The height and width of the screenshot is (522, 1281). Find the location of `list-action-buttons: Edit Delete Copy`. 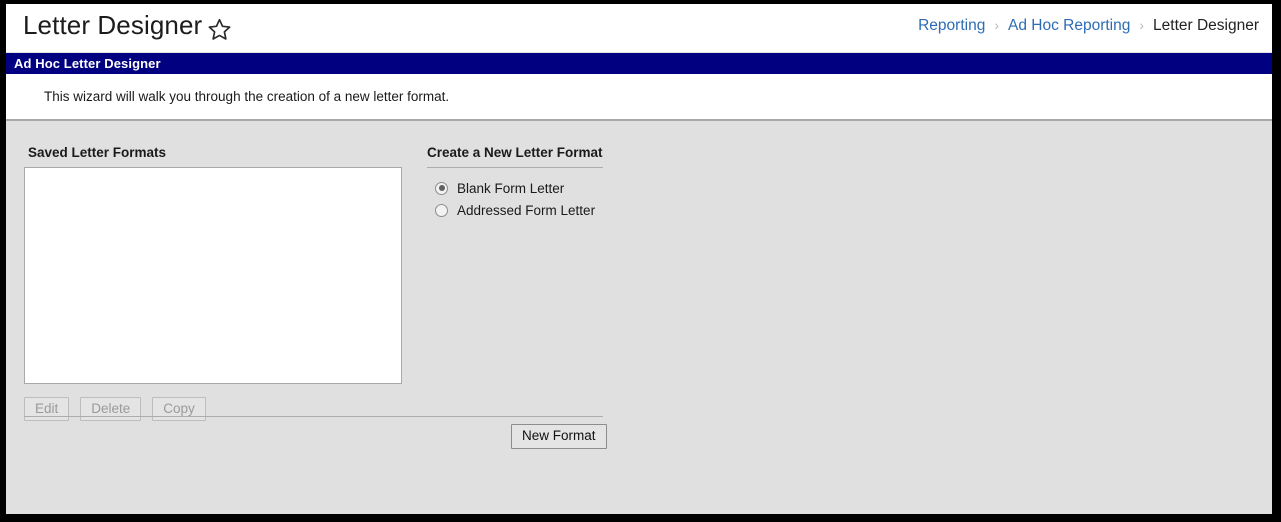

list-action-buttons: Edit Delete Copy is located at coordinates (115, 409).